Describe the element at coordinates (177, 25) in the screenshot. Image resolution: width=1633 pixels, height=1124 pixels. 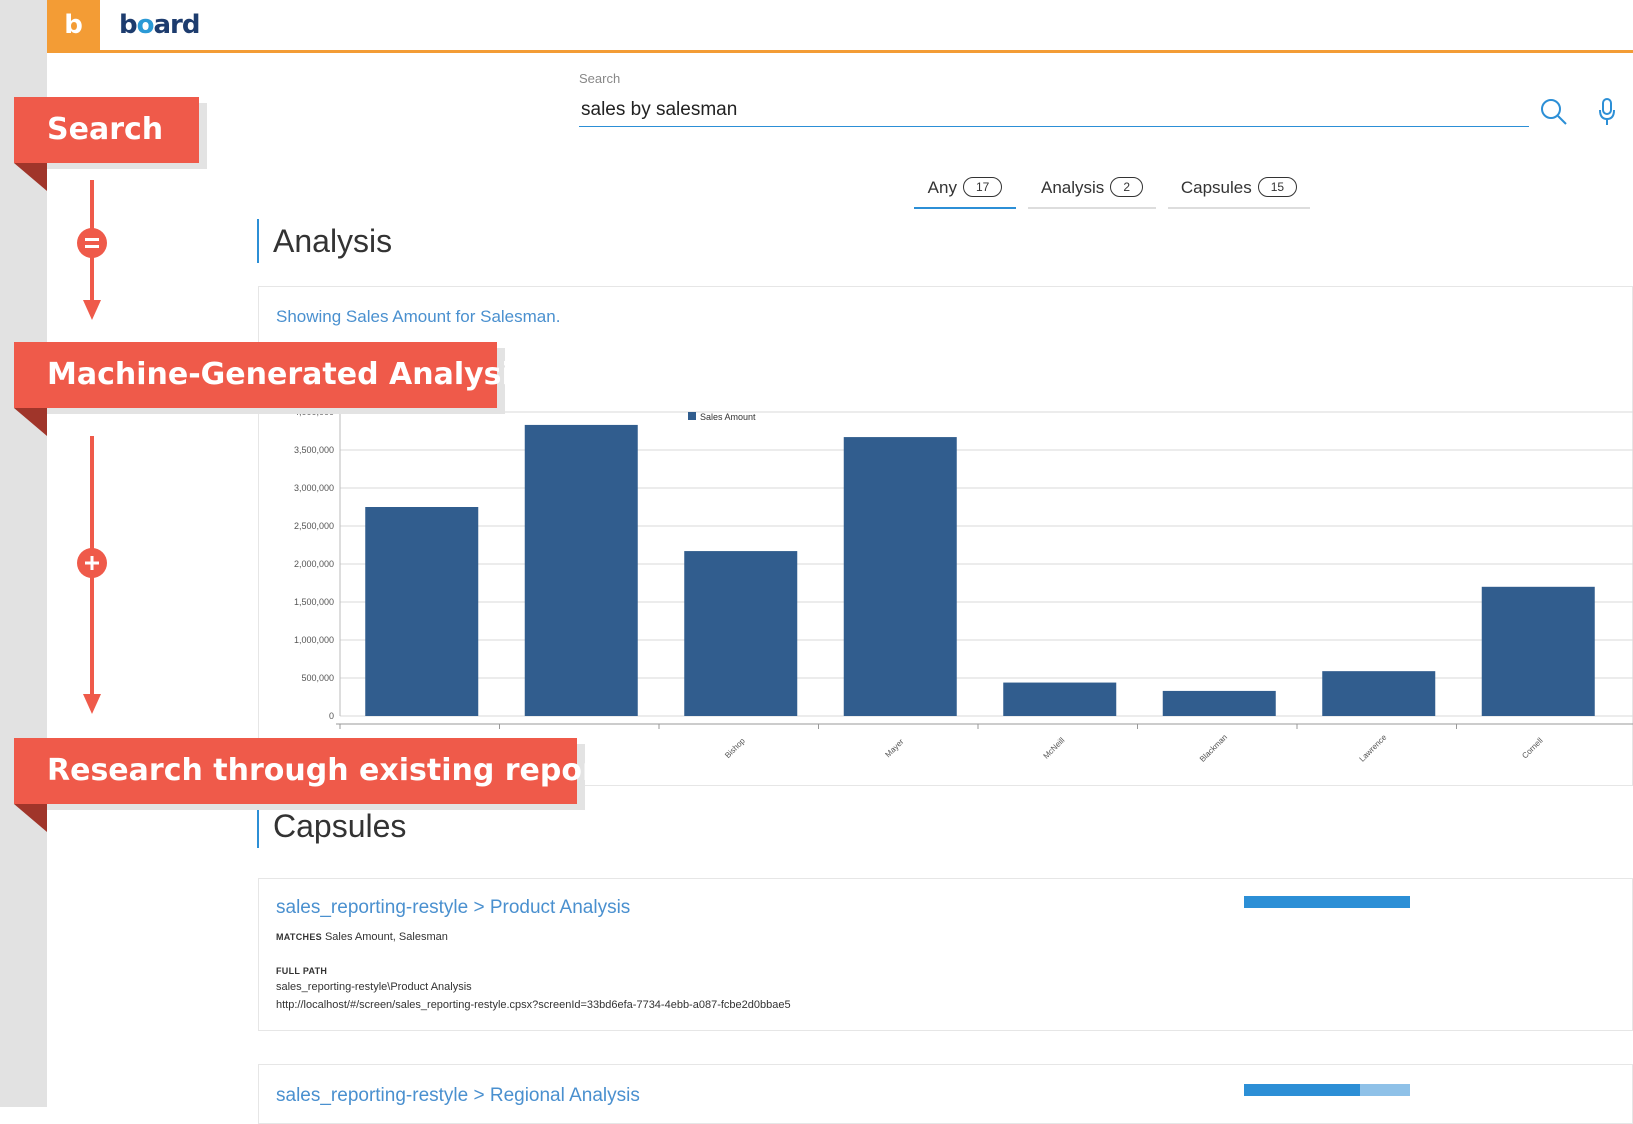
I see `brand-rest: ard` at that location.